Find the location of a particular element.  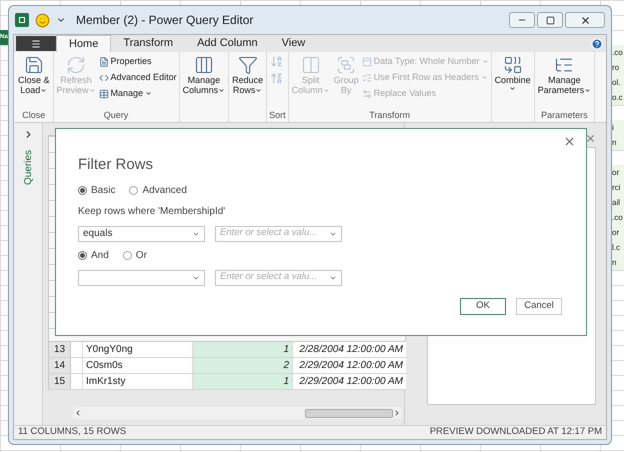

table-cell: 2 is located at coordinates (243, 365).